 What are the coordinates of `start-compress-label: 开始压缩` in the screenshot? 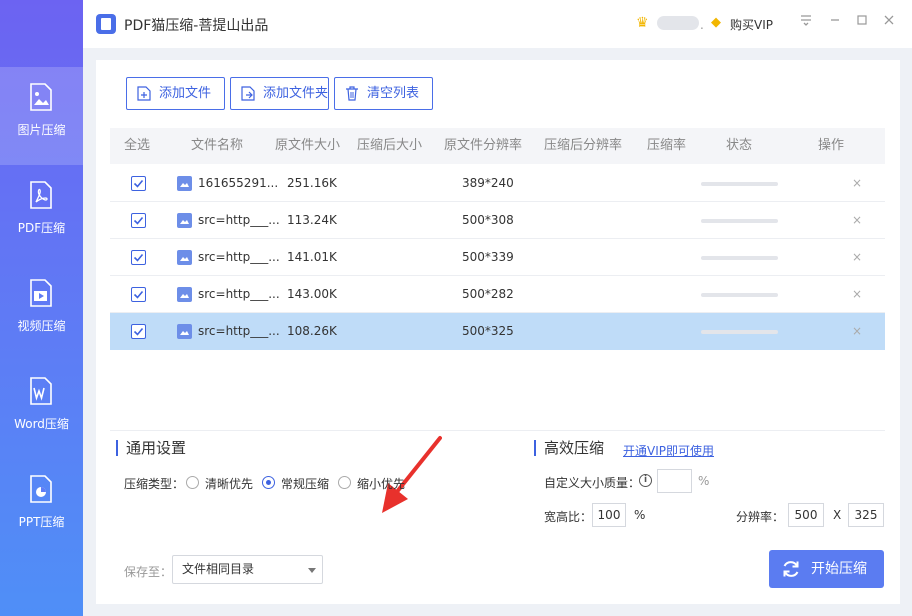 It's located at (839, 569).